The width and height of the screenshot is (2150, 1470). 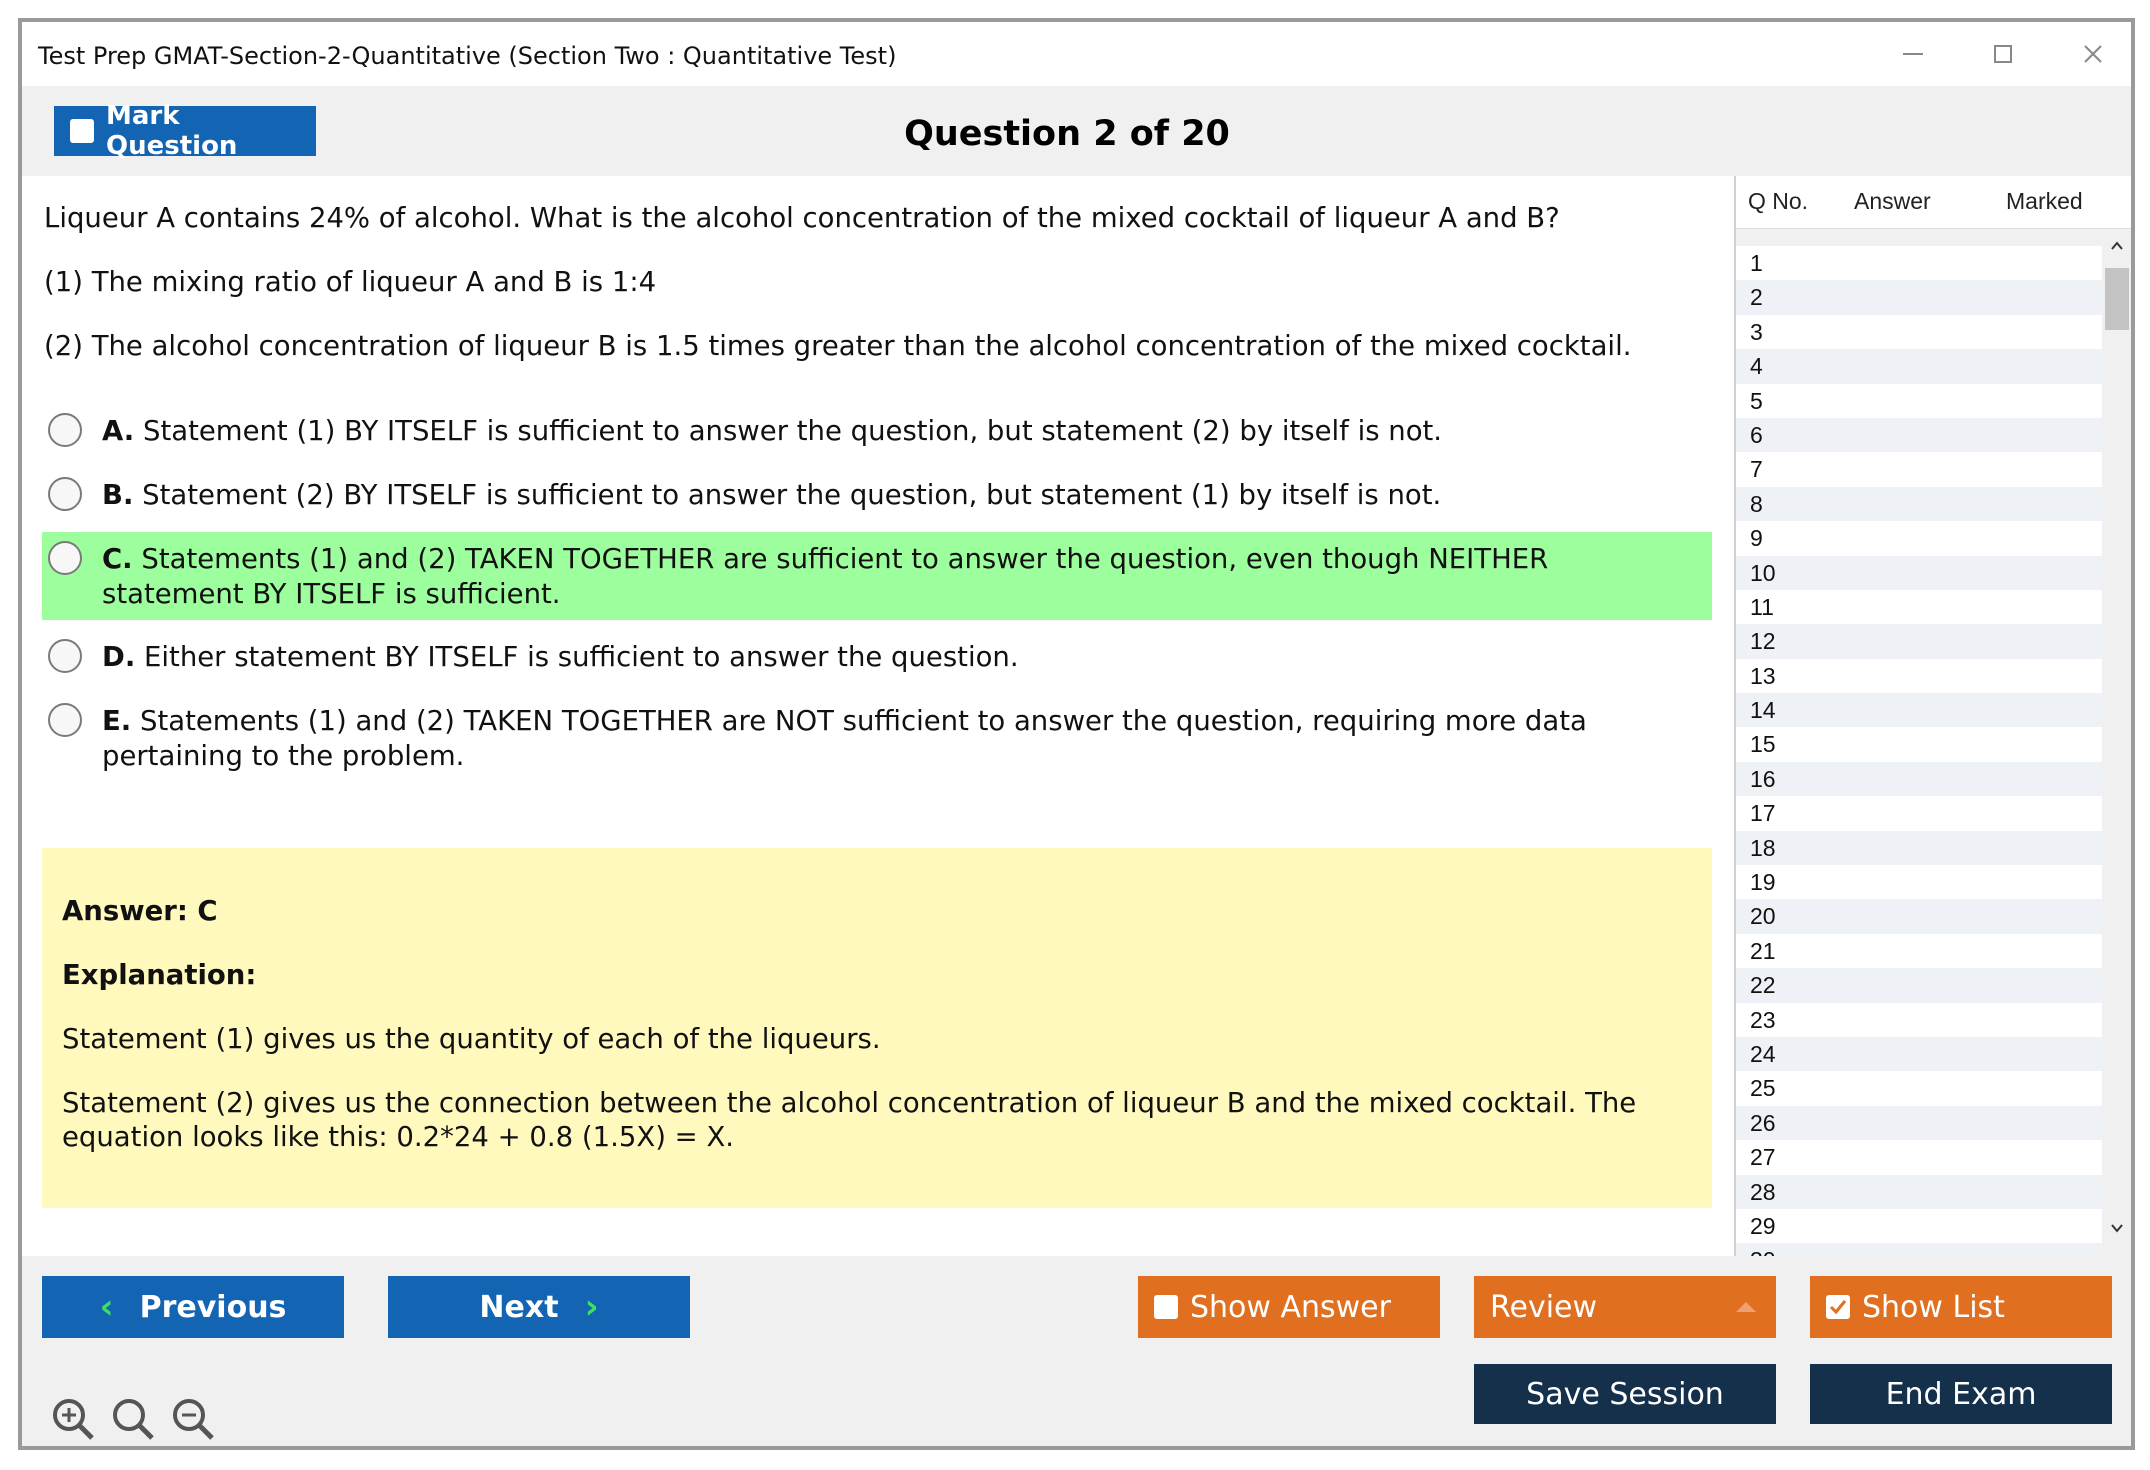 What do you see at coordinates (117, 559) in the screenshot?
I see `option-letter: C.` at bounding box center [117, 559].